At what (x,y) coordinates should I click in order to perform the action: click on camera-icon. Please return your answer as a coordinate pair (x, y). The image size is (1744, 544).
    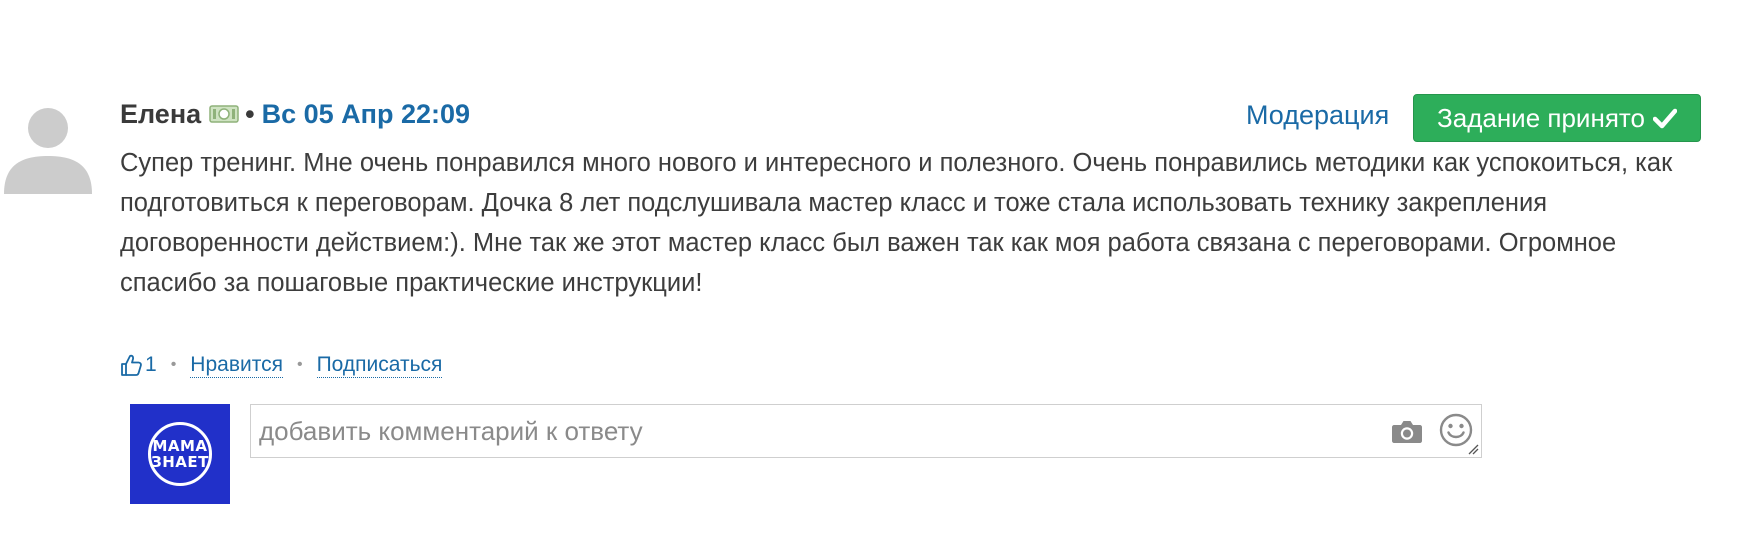
    Looking at the image, I should click on (1407, 431).